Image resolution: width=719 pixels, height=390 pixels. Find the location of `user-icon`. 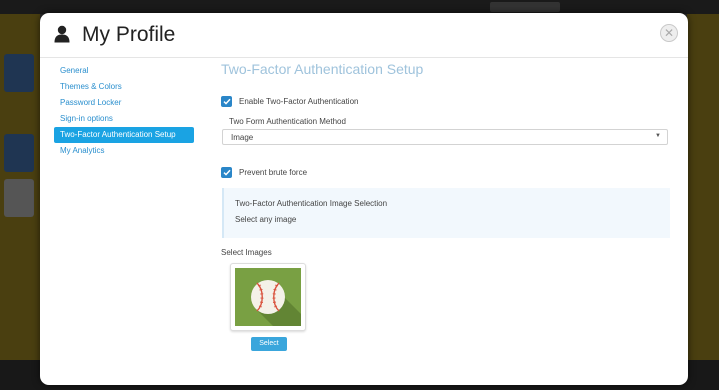

user-icon is located at coordinates (62, 34).